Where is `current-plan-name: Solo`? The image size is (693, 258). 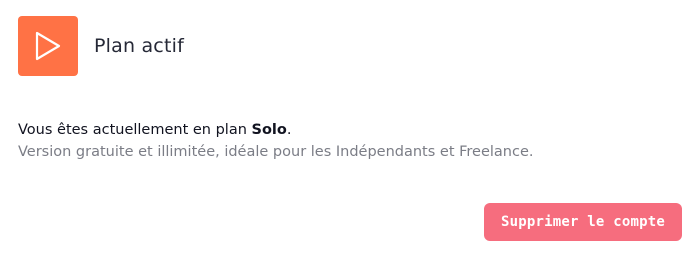
current-plan-name: Solo is located at coordinates (269, 130).